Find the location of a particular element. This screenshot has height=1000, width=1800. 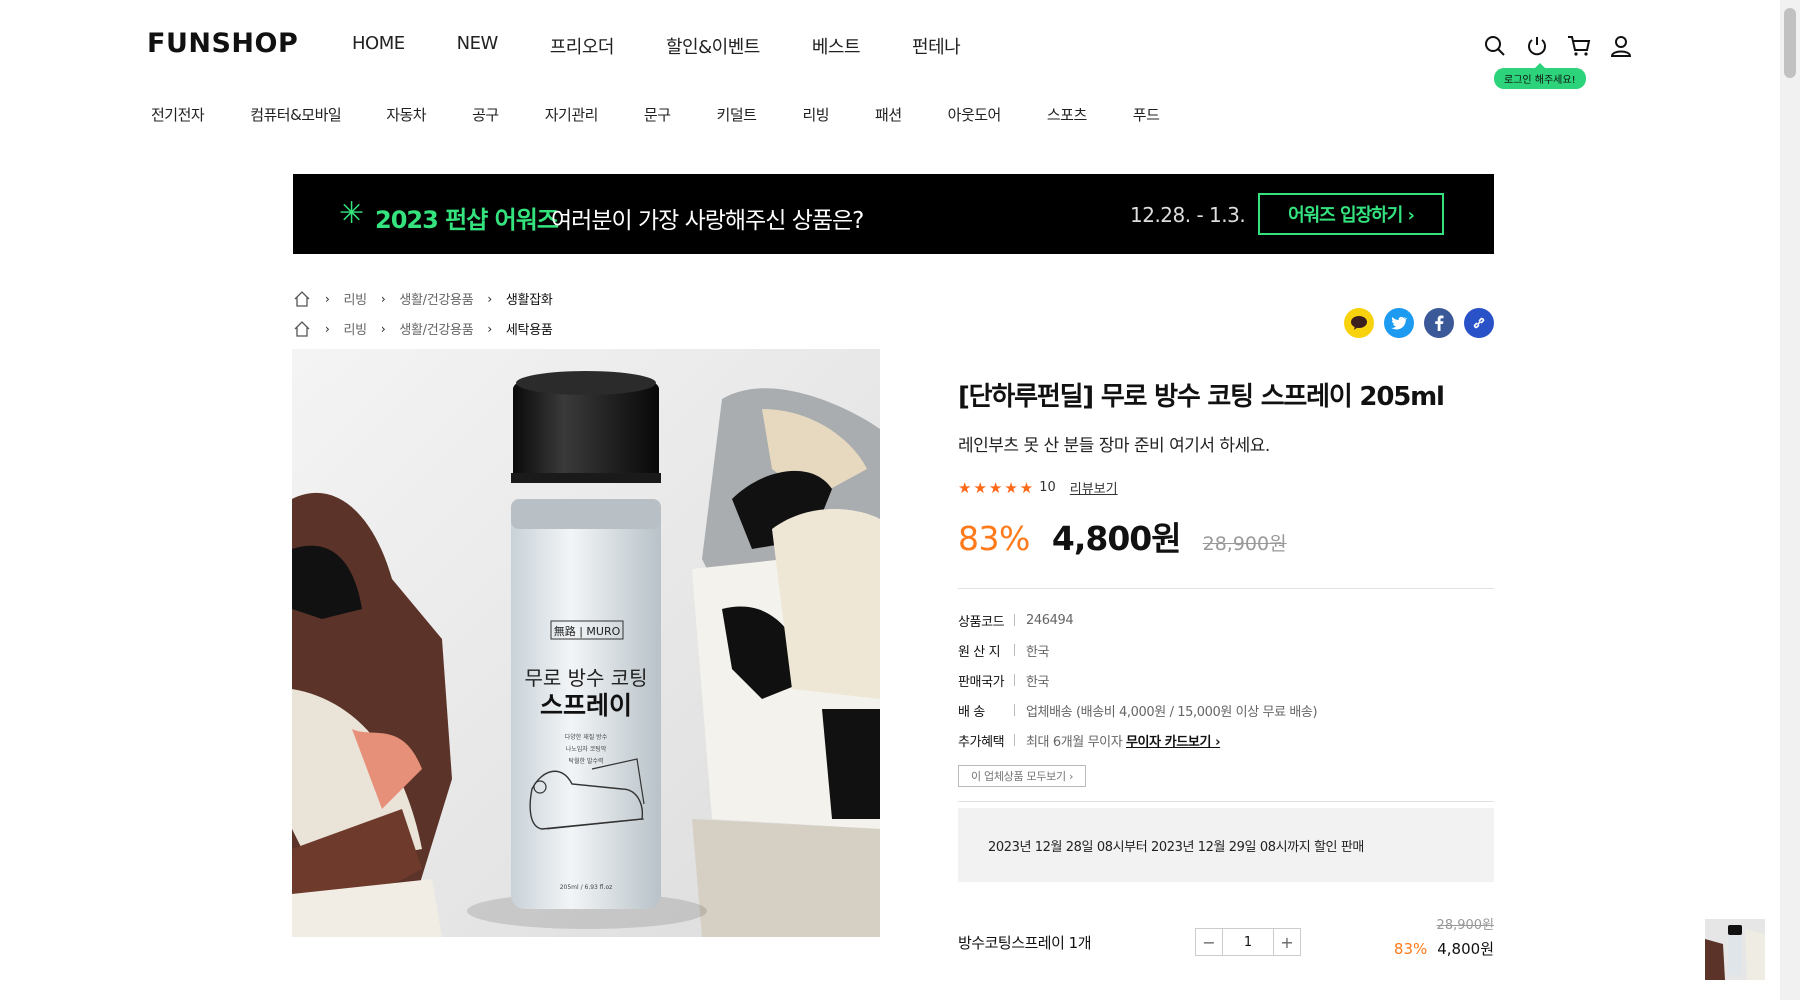

spec-row: 판매국가 한국 is located at coordinates (1226, 680).